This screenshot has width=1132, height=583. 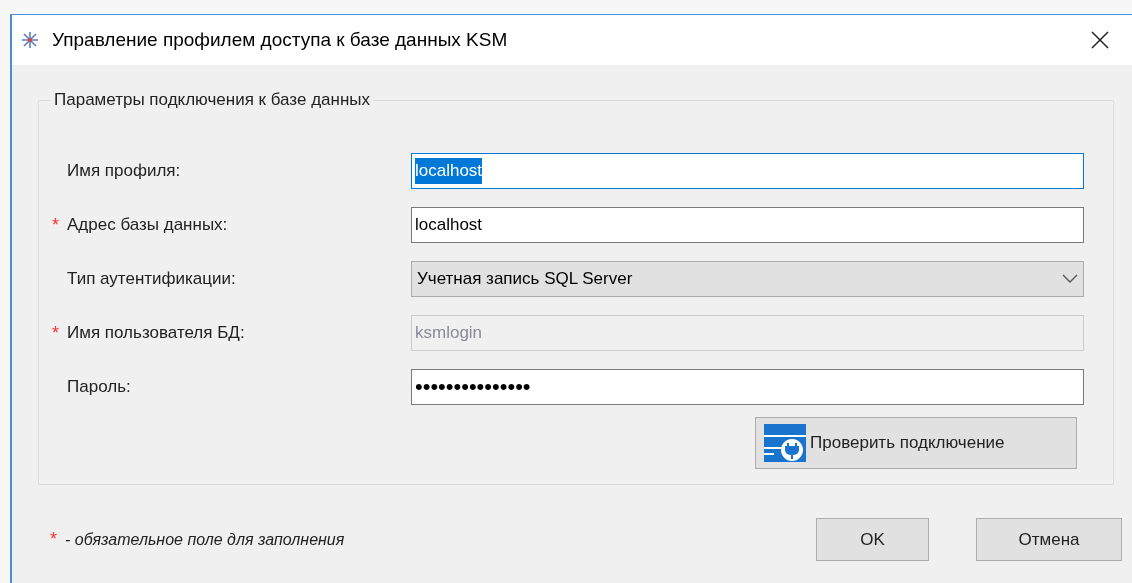 What do you see at coordinates (124, 171) in the screenshot?
I see `field-label: Имя профиля:` at bounding box center [124, 171].